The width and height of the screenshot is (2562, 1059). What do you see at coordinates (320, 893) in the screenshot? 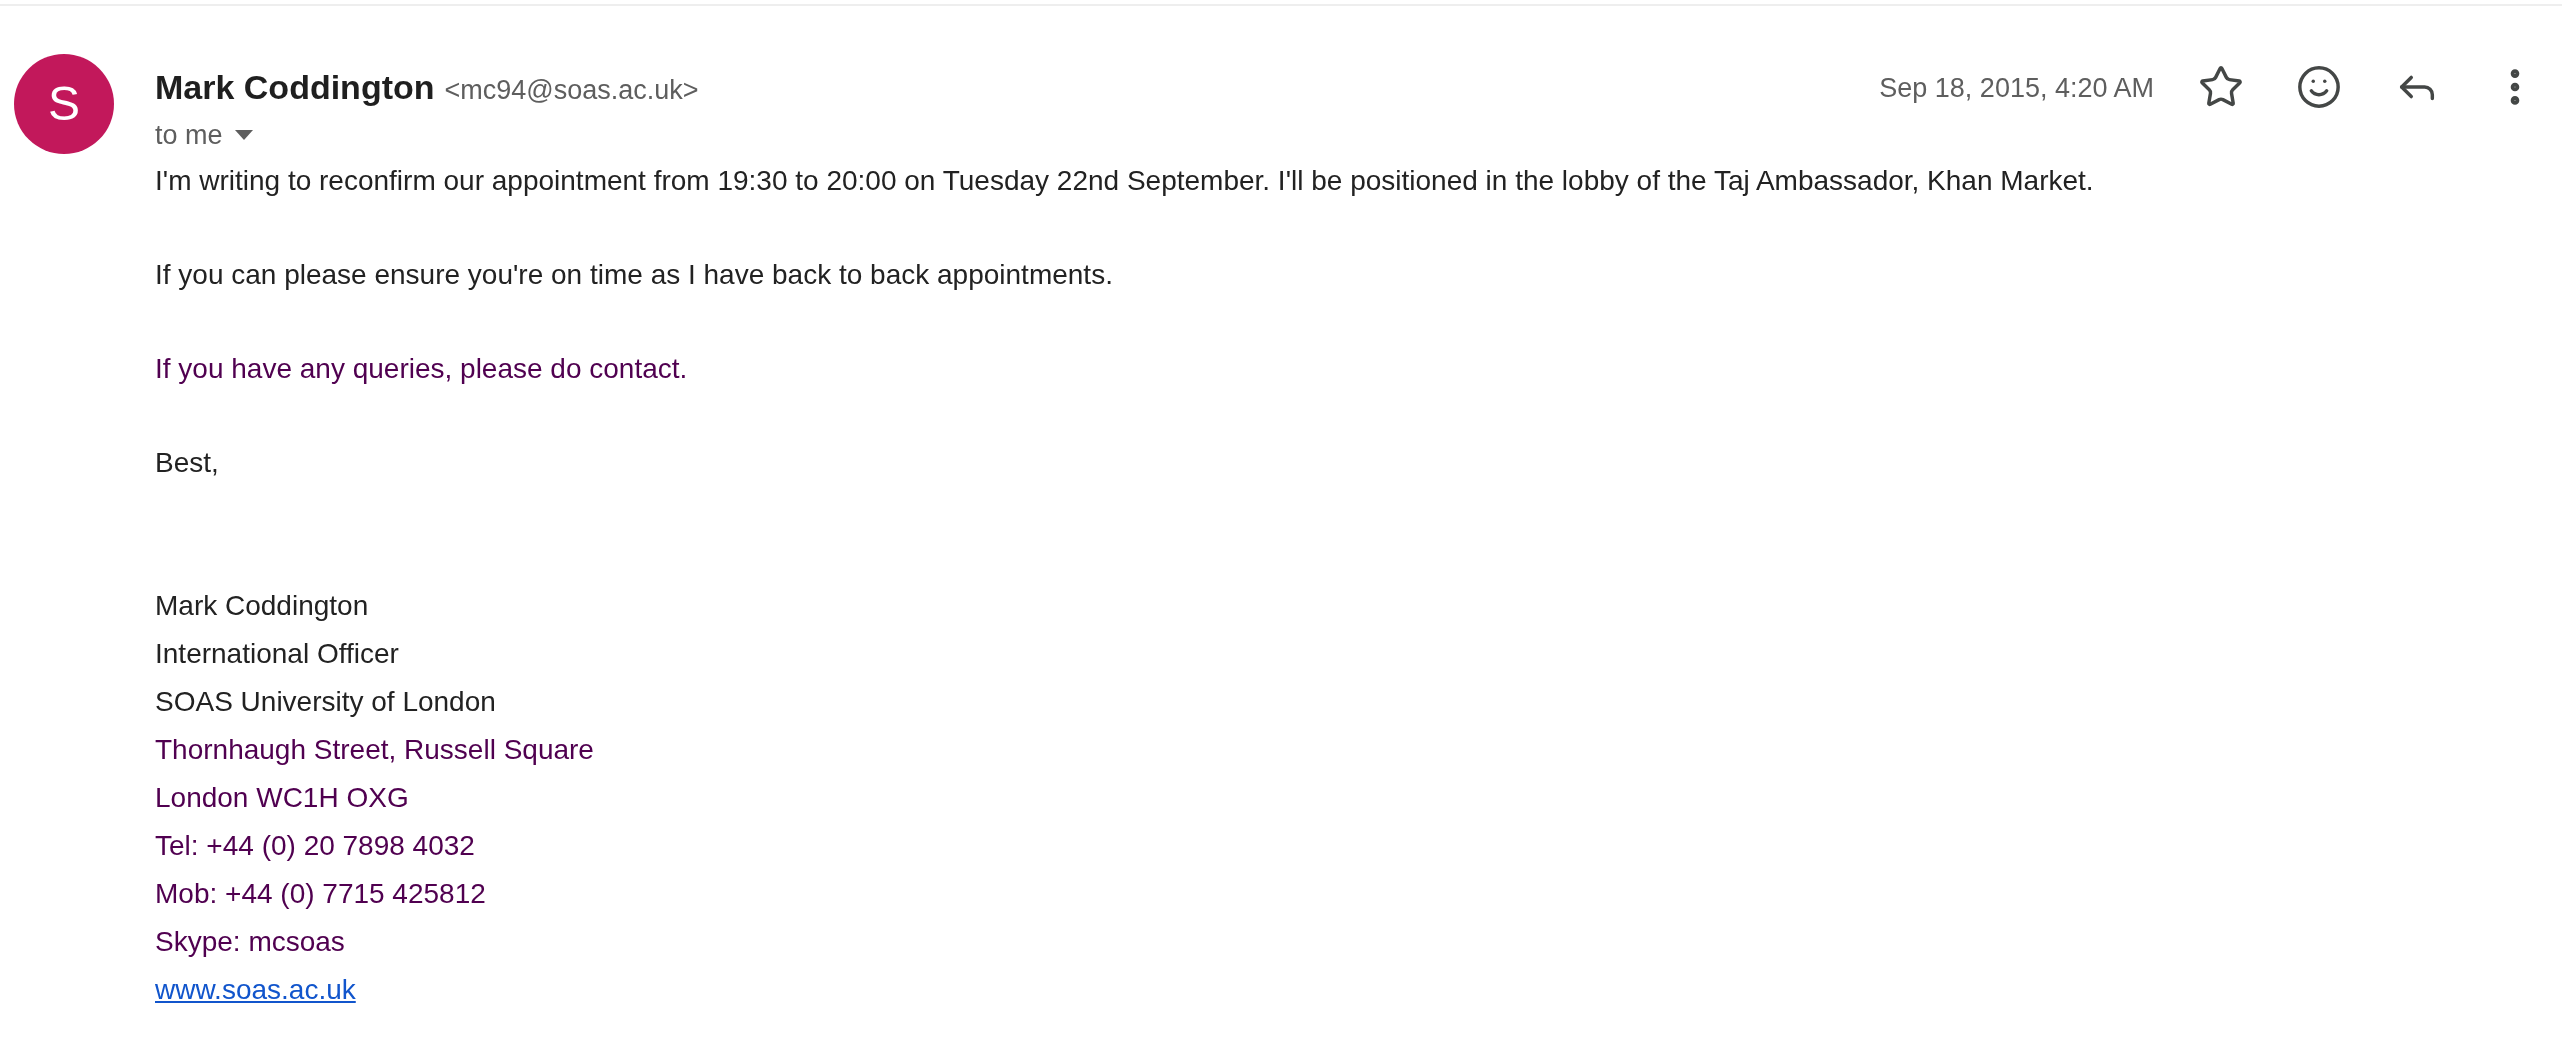
I see `signature-line: Mob: +44 (0) 7715 425812` at bounding box center [320, 893].